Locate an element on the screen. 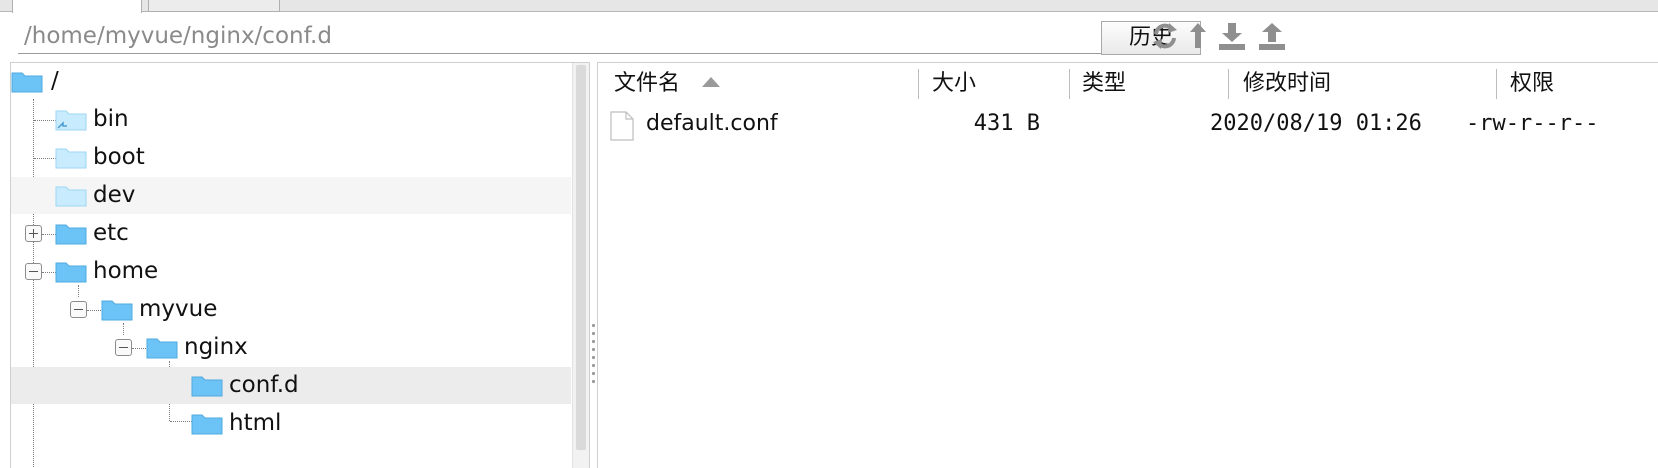 The width and height of the screenshot is (1658, 468). tree-item-label: conf.d is located at coordinates (264, 385).